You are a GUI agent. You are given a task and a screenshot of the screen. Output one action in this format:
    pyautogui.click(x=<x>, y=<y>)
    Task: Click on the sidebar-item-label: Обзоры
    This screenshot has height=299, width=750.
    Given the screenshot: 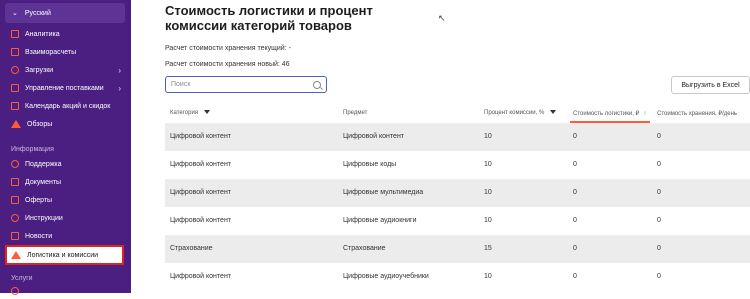 What is the action you would take?
    pyautogui.click(x=40, y=124)
    